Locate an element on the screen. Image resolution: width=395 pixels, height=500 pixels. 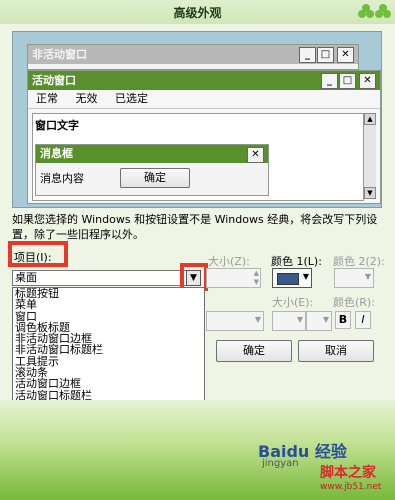
font-size-select: ▼ is located at coordinates (289, 321).